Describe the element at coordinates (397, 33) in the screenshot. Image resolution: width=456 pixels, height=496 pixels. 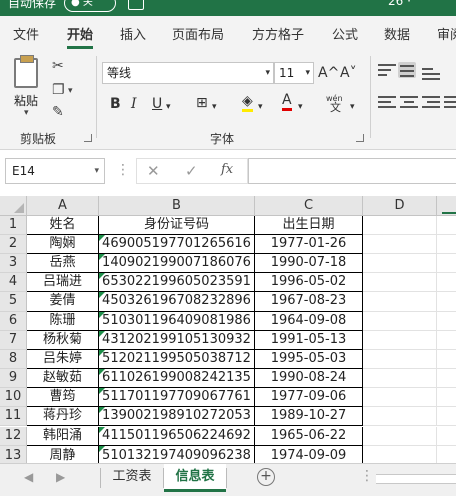
I see `tab-data: 数据` at that location.